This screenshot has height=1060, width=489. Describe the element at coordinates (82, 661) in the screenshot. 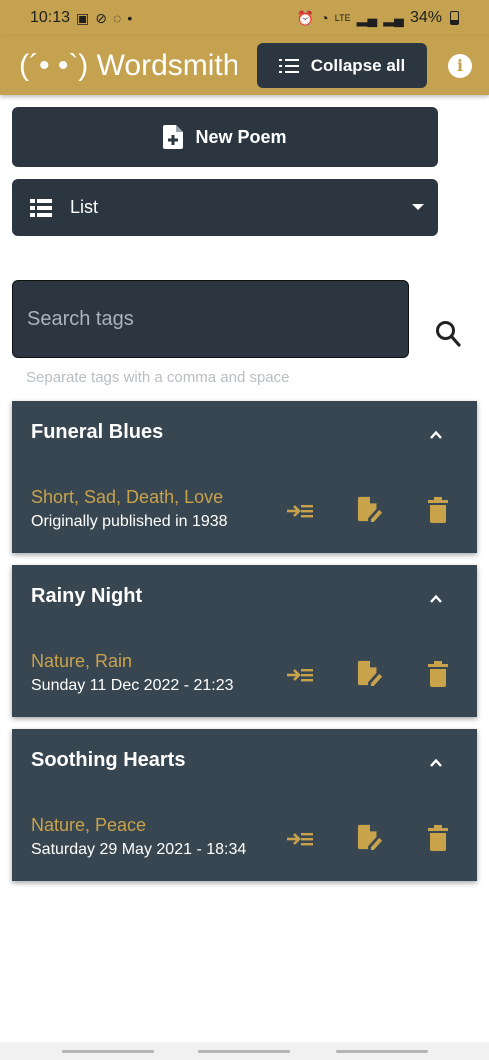

I see `poem-tags: Nature, Rain` at that location.